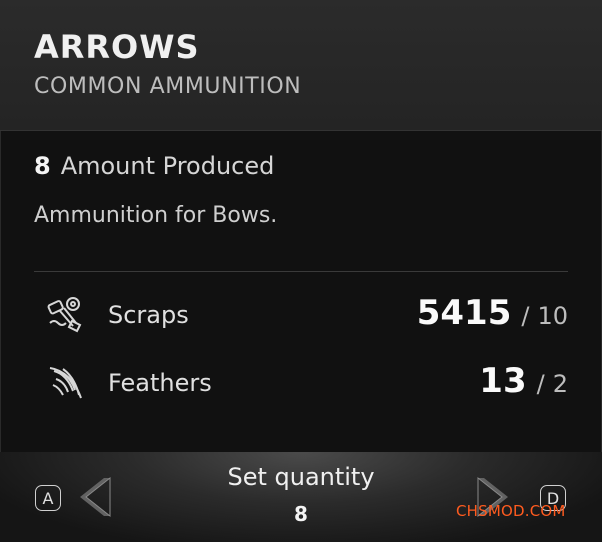  What do you see at coordinates (511, 511) in the screenshot?
I see `watermark-text: CHSMOD.COM` at bounding box center [511, 511].